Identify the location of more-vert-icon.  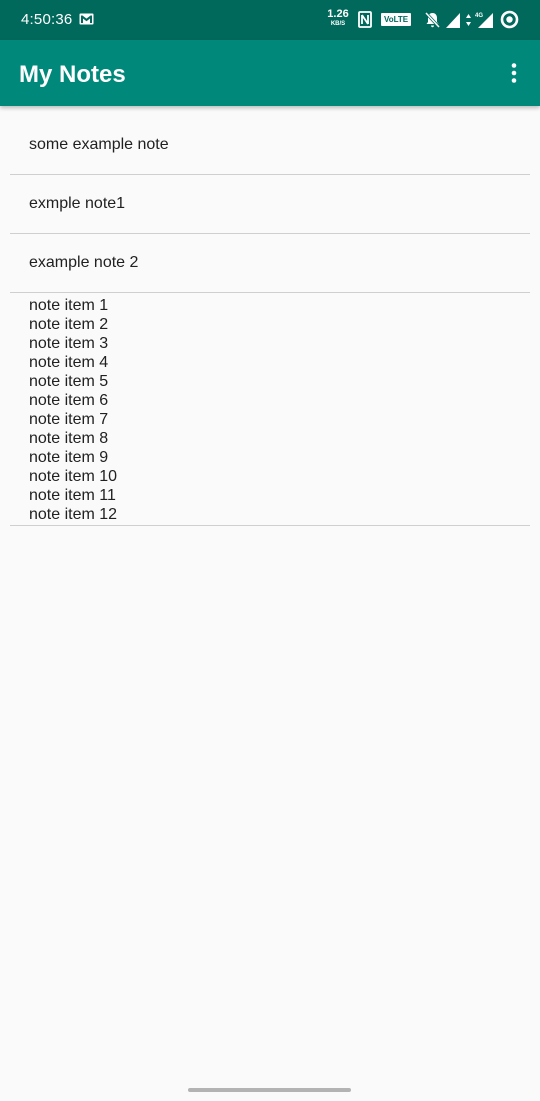
(514, 73).